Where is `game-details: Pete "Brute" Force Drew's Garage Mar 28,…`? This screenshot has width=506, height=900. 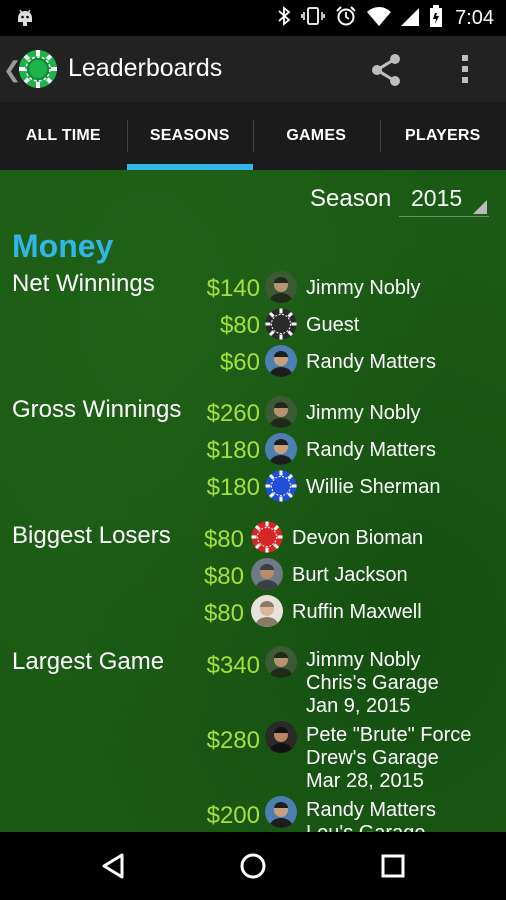 game-details: Pete "Brute" Force Drew's Garage Mar 28,… is located at coordinates (388, 758).